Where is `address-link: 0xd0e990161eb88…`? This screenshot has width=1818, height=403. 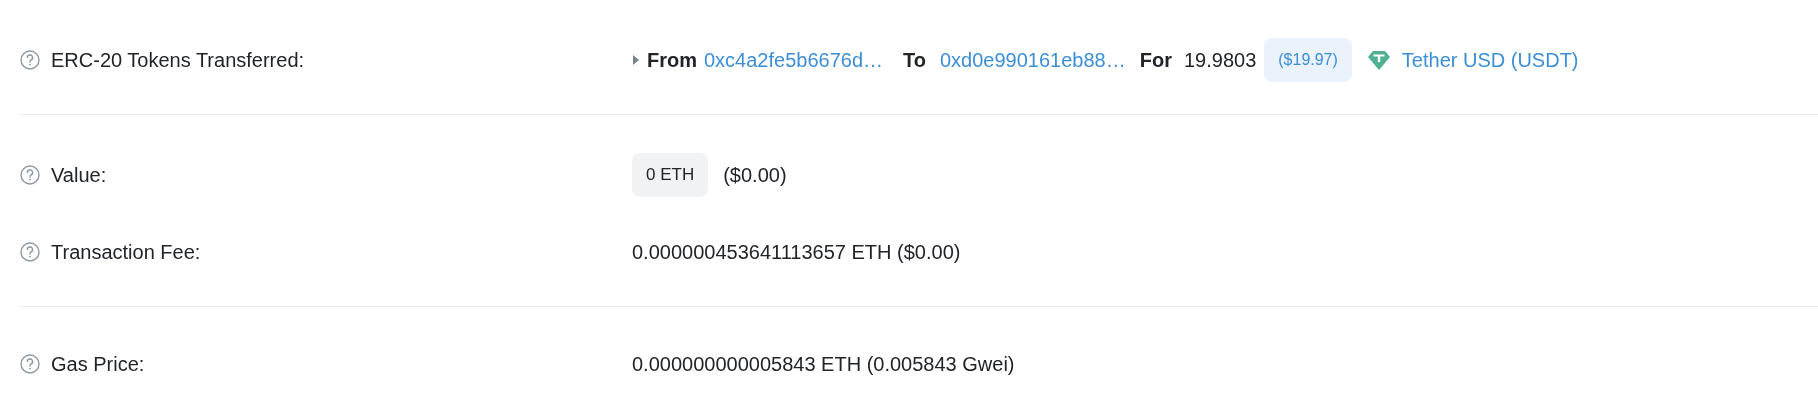 address-link: 0xd0e990161eb88… is located at coordinates (1033, 60).